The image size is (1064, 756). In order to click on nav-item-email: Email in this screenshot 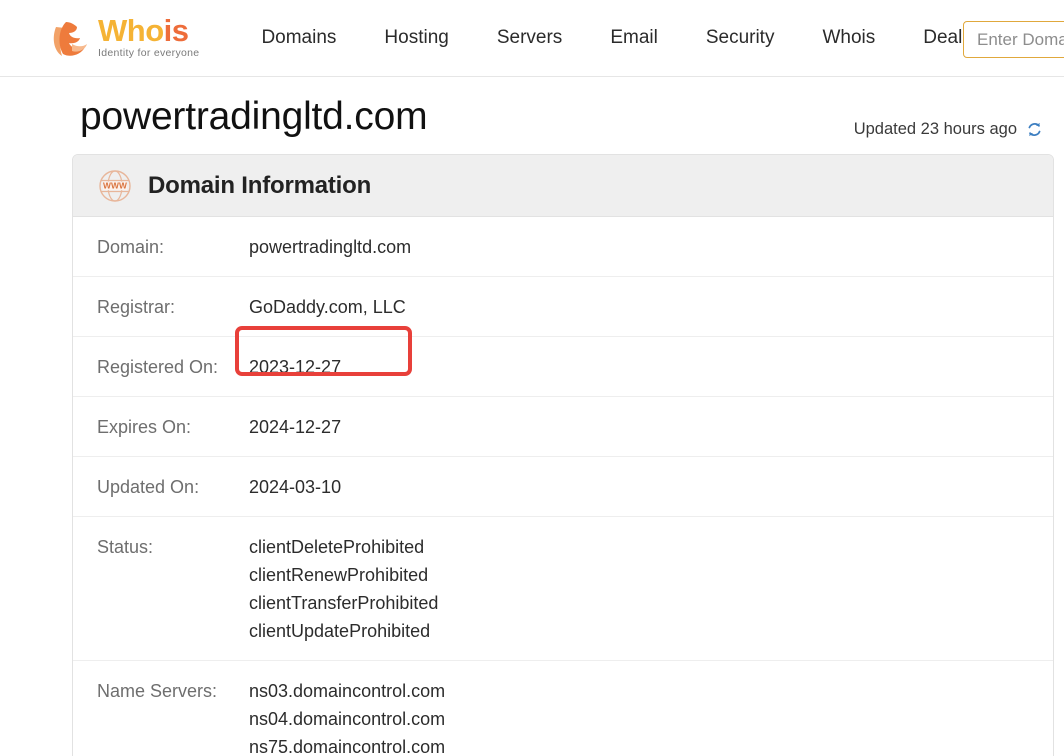, I will do `click(634, 38)`.